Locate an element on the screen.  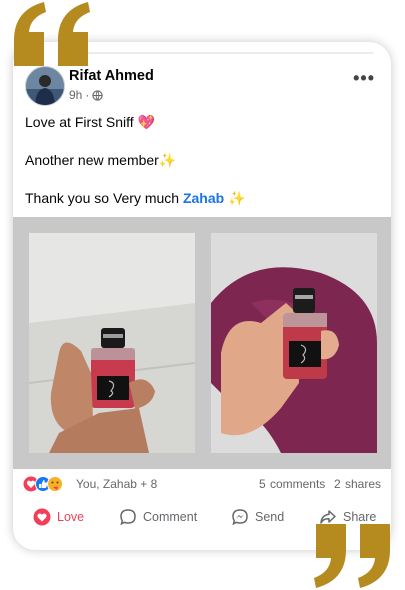
post-line-3: Thank you so Very much Zahab ✨ is located at coordinates (135, 198).